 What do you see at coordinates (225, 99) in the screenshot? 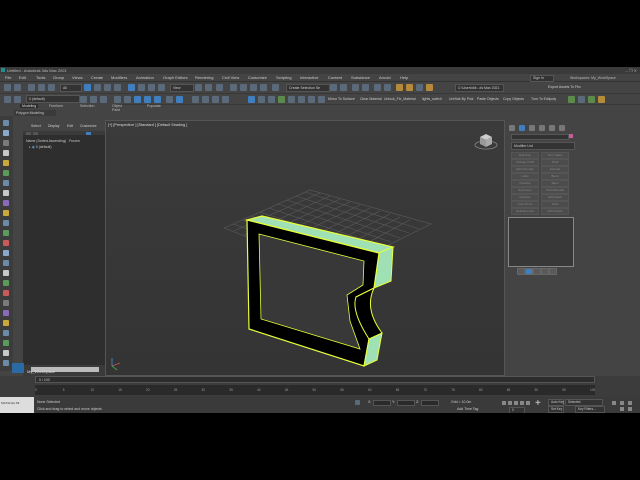
I see `center-pivot-icon` at bounding box center [225, 99].